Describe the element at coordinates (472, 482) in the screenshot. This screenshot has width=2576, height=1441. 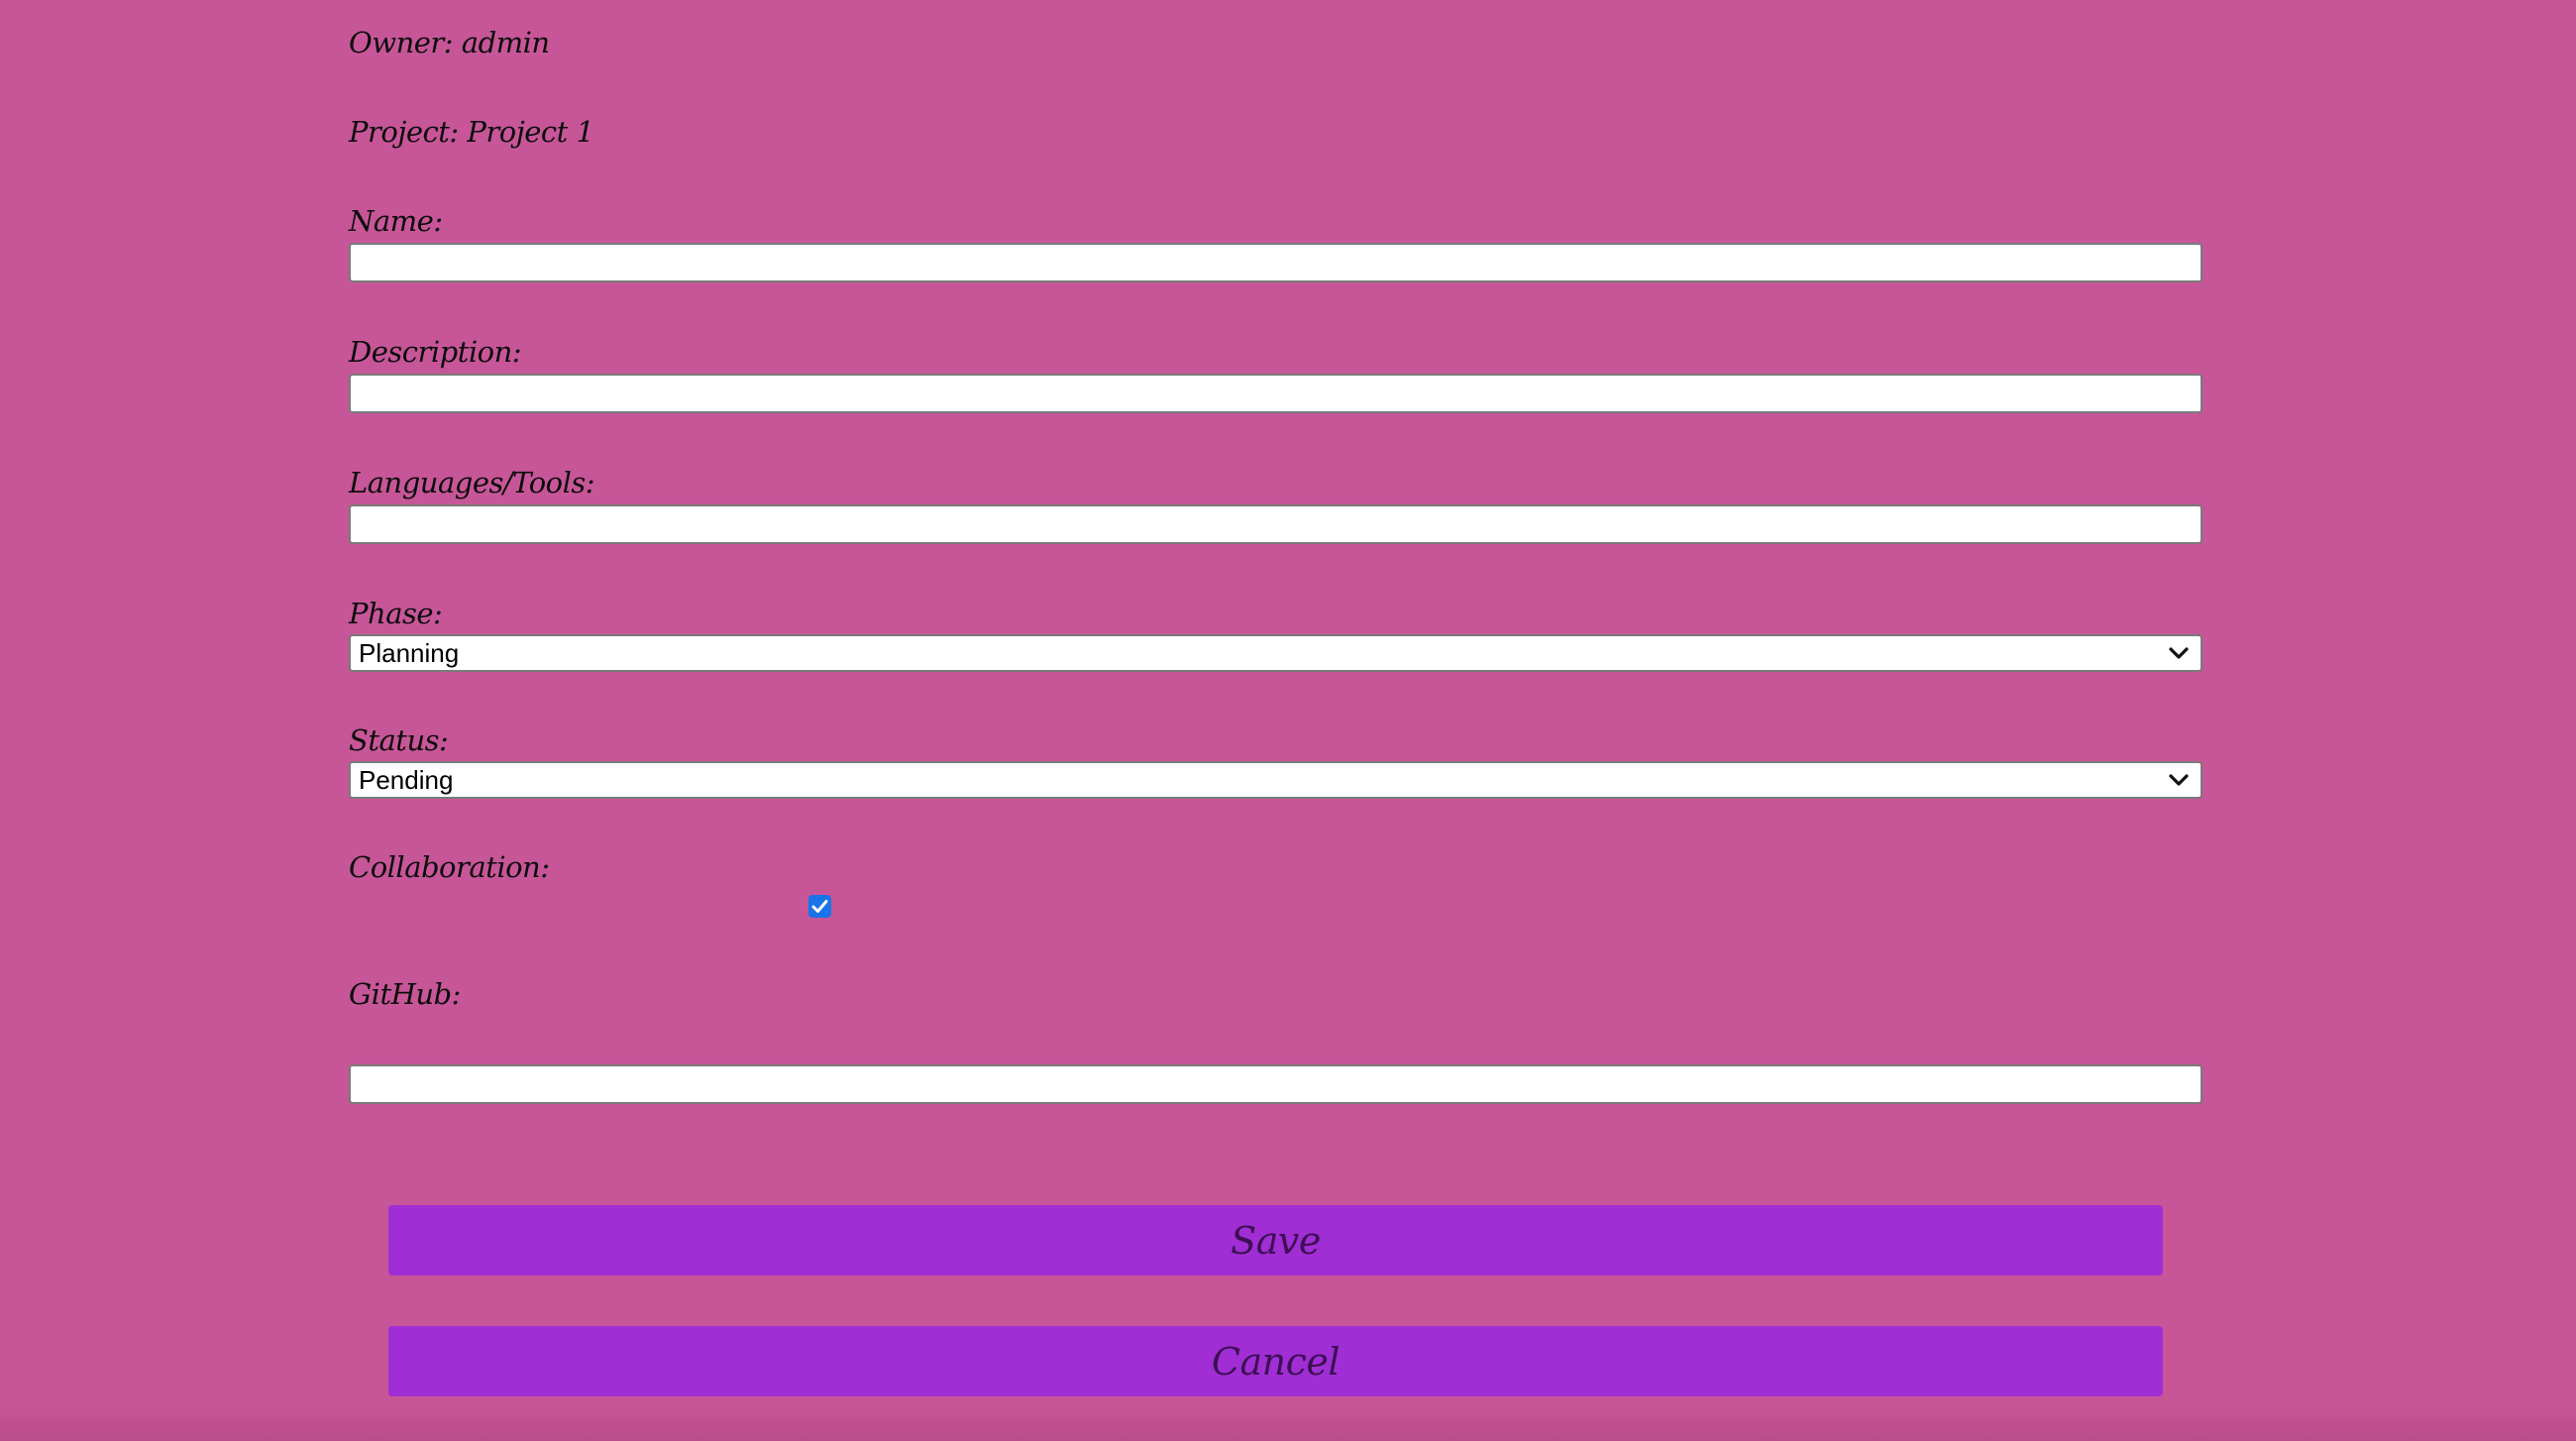
I see `languages-label: Languages/Tools:` at that location.